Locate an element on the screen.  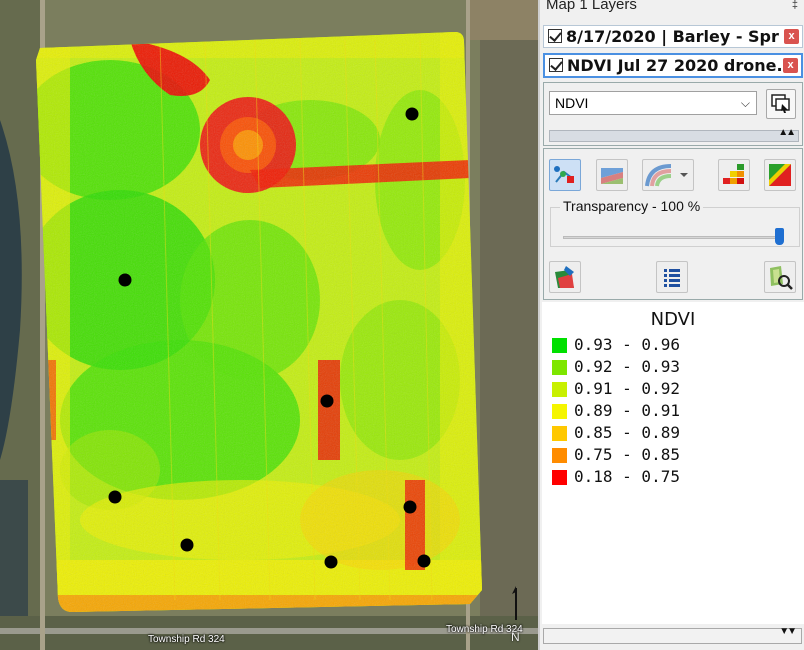
color-ramp-button is located at coordinates (780, 175).